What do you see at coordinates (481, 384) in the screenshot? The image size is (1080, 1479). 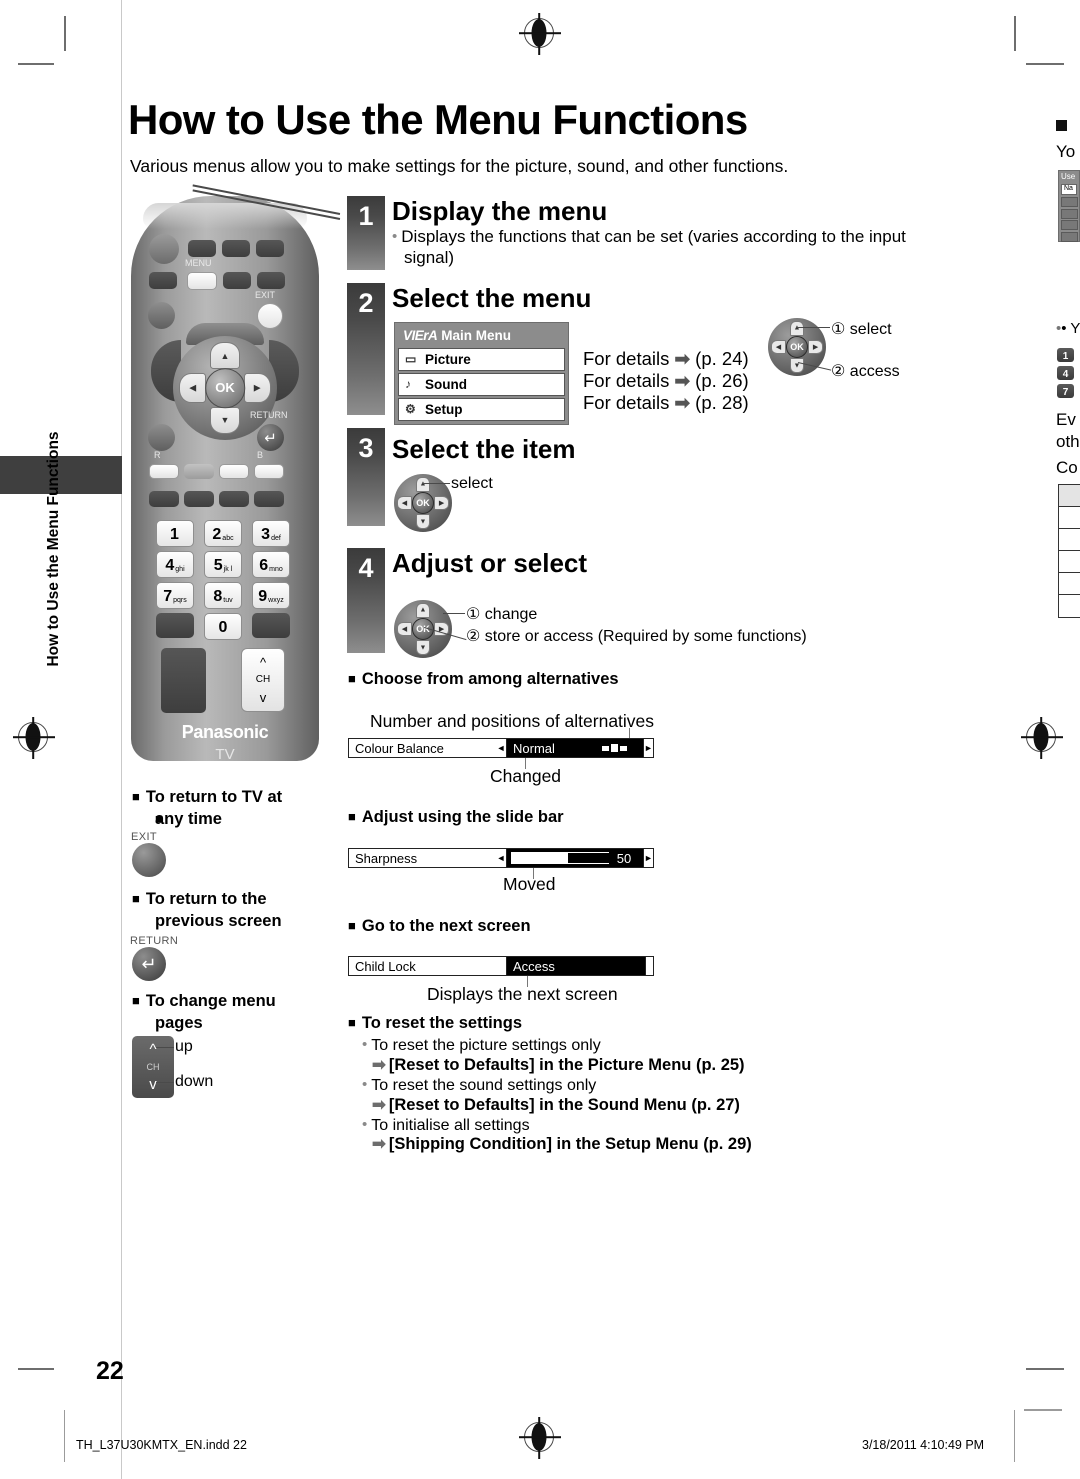 I see `viera-menu-item-sound: ♪ Sound` at bounding box center [481, 384].